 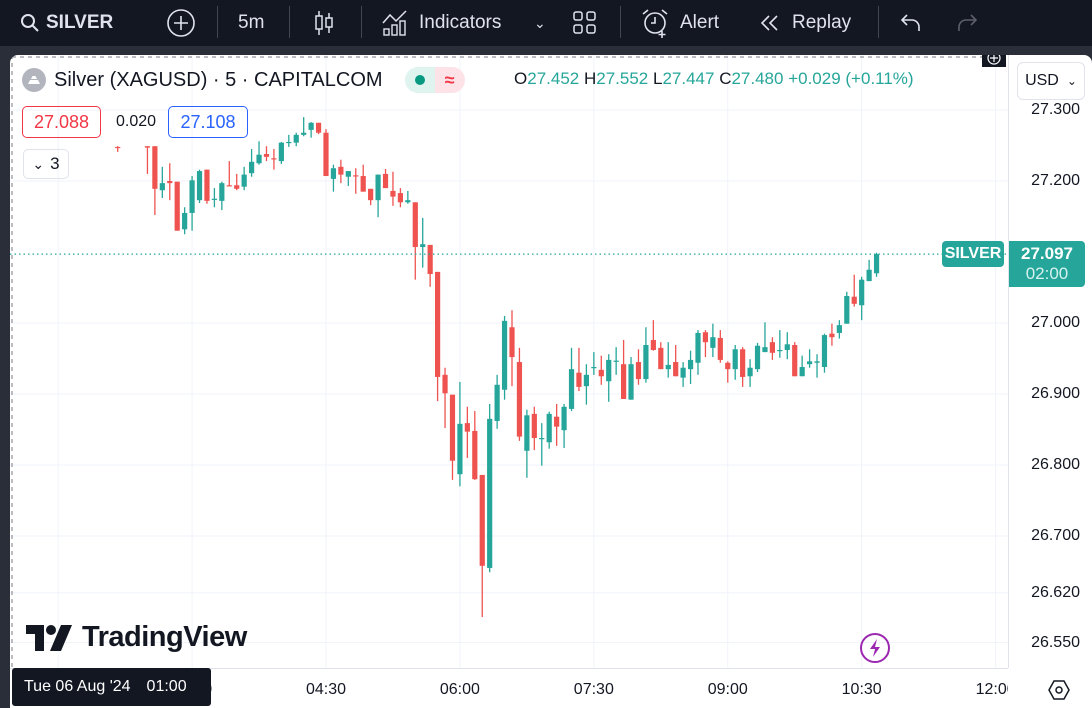 What do you see at coordinates (540, 23) in the screenshot?
I see `indicators-dropdown-button: ⌄` at bounding box center [540, 23].